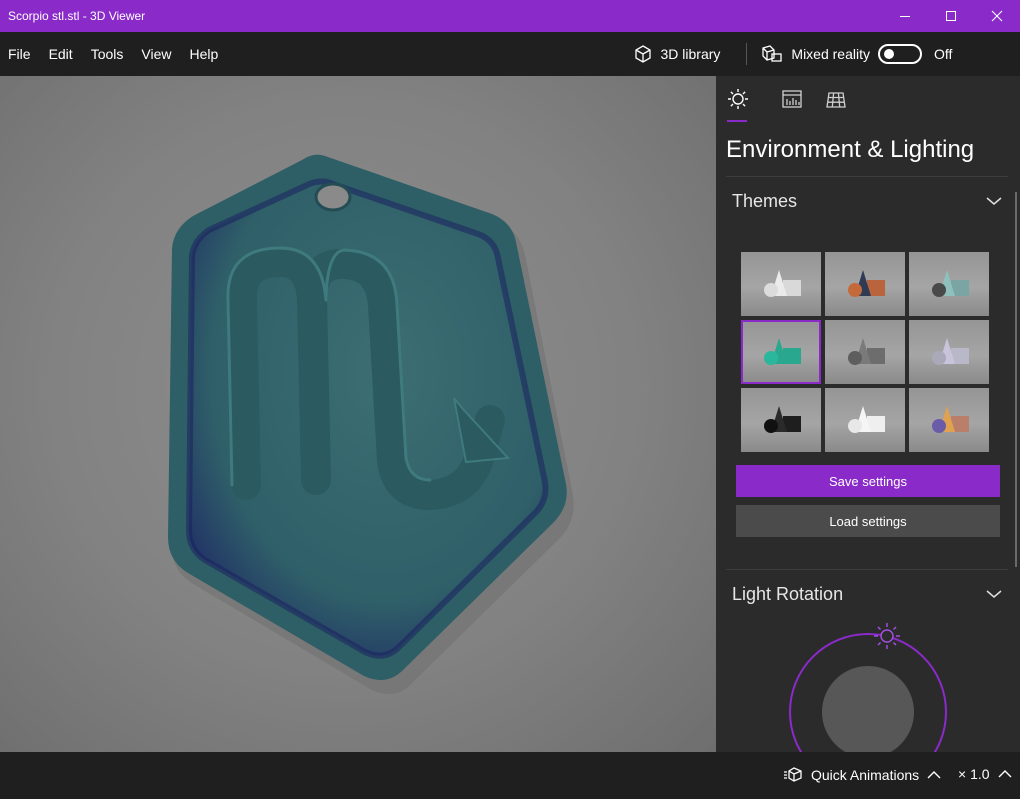 The height and width of the screenshot is (799, 1020). I want to click on animation-cube-icon, so click(793, 774).